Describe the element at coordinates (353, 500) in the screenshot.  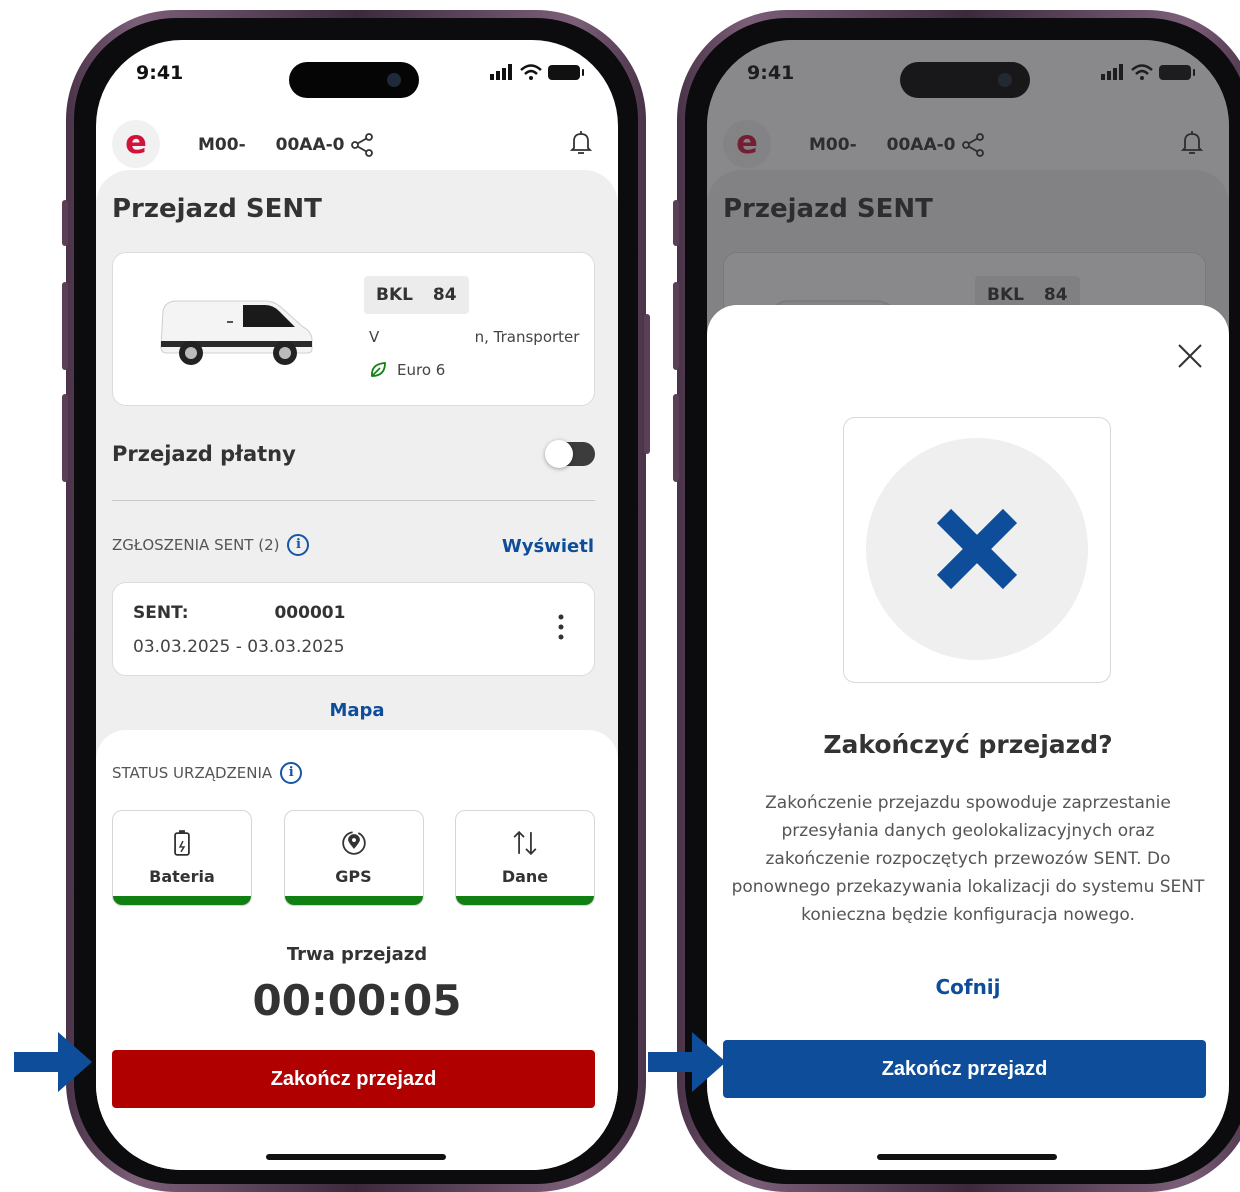
I see `divider` at that location.